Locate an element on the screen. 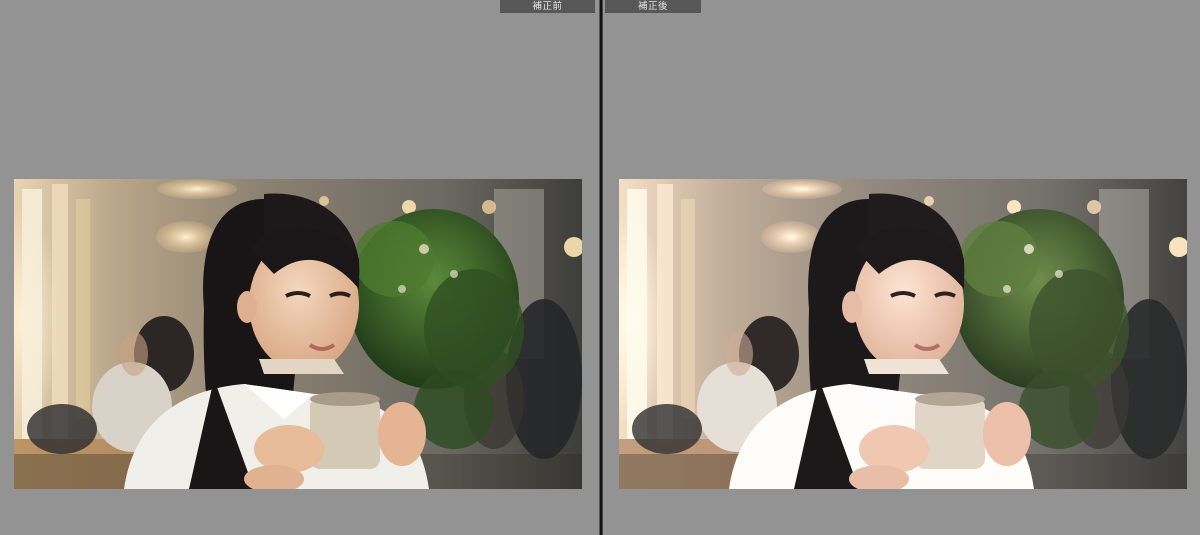 The width and height of the screenshot is (1200, 535). before-label: 補正前 is located at coordinates (547, 6).